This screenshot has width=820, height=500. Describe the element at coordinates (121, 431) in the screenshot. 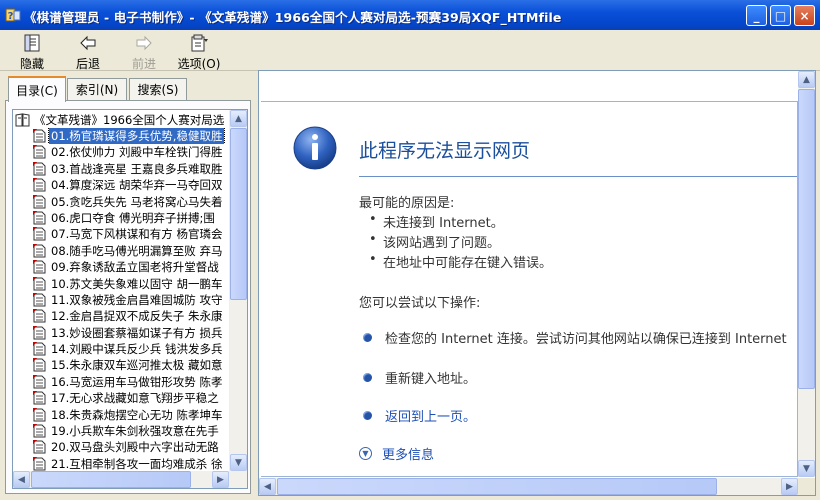

I see `tree-item: 19.小兵欺车朱剑秋强攻意在先手` at that location.